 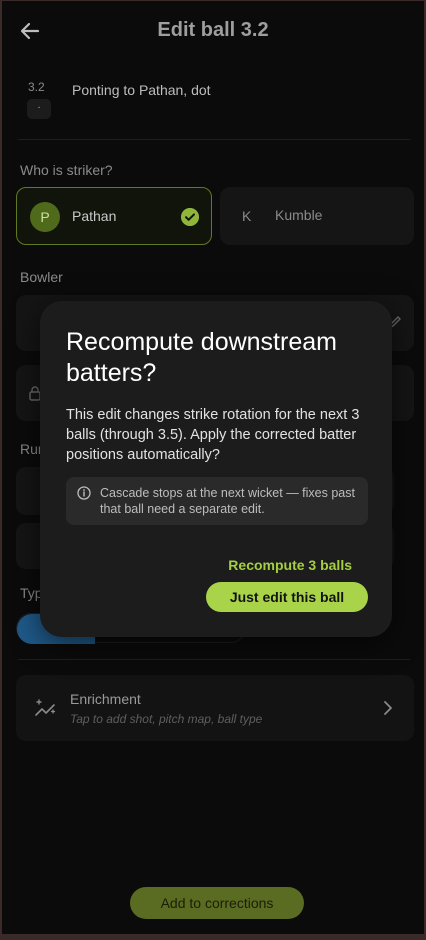 I want to click on avatar: P, so click(x=45, y=217).